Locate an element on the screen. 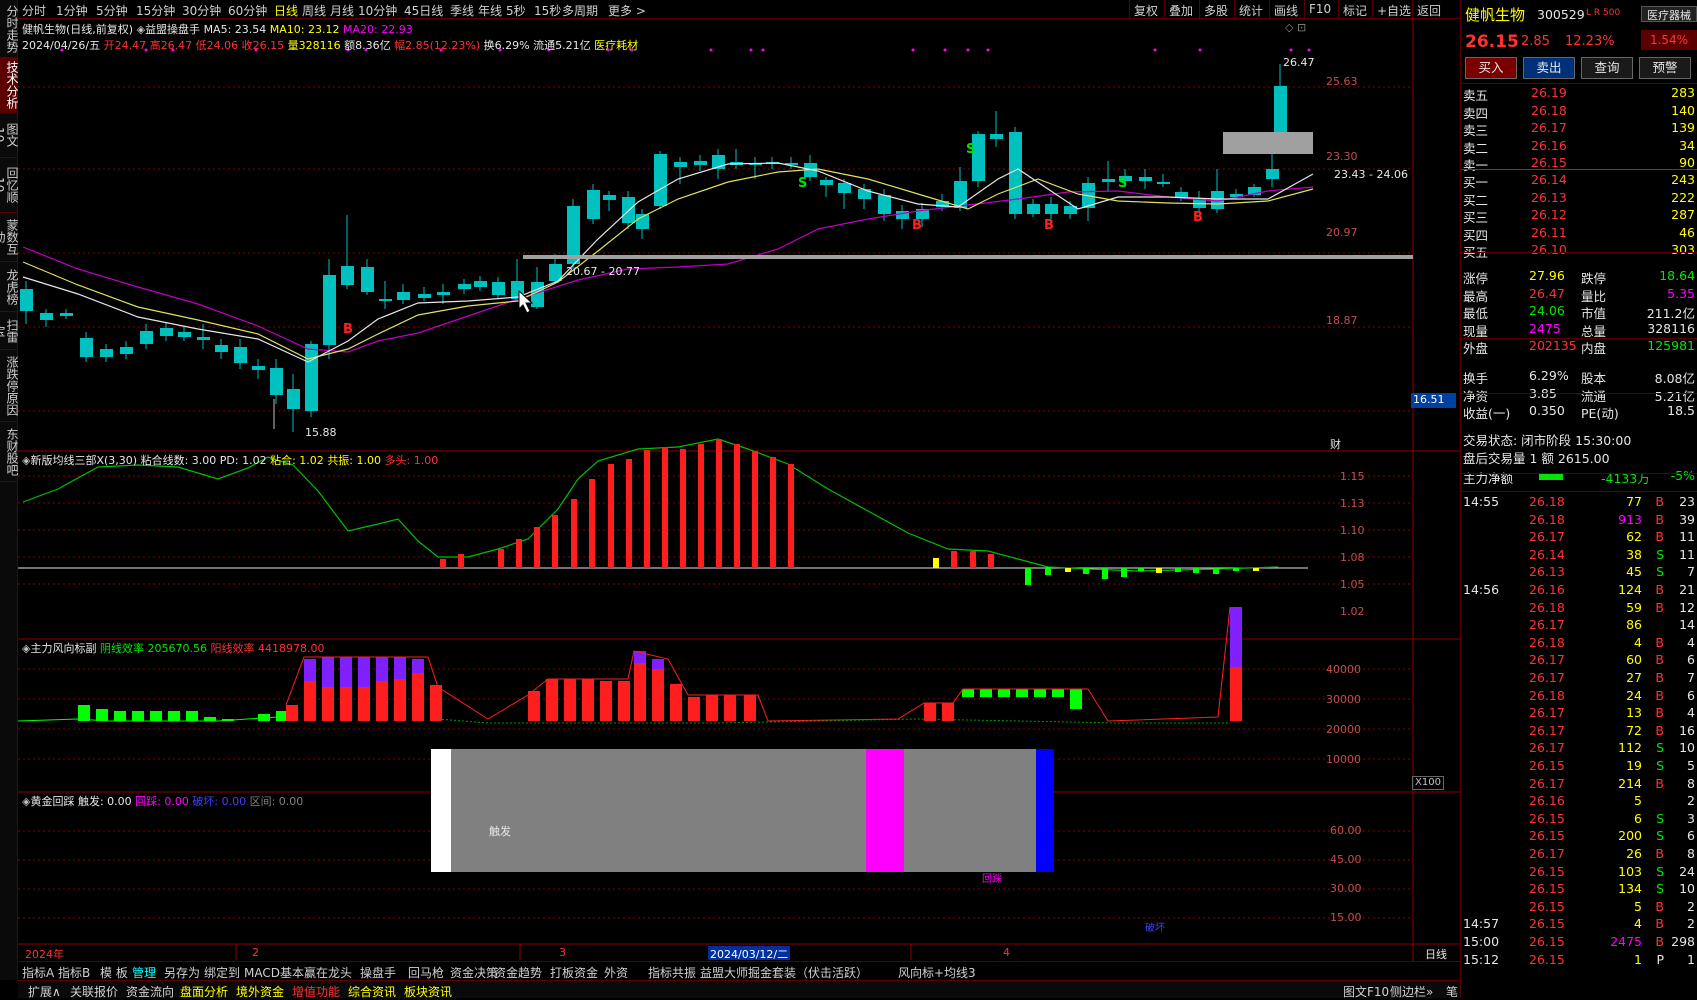 This screenshot has width=1697, height=1000. chart-settings-icons: ◇ ⊡ is located at coordinates (1295, 27).